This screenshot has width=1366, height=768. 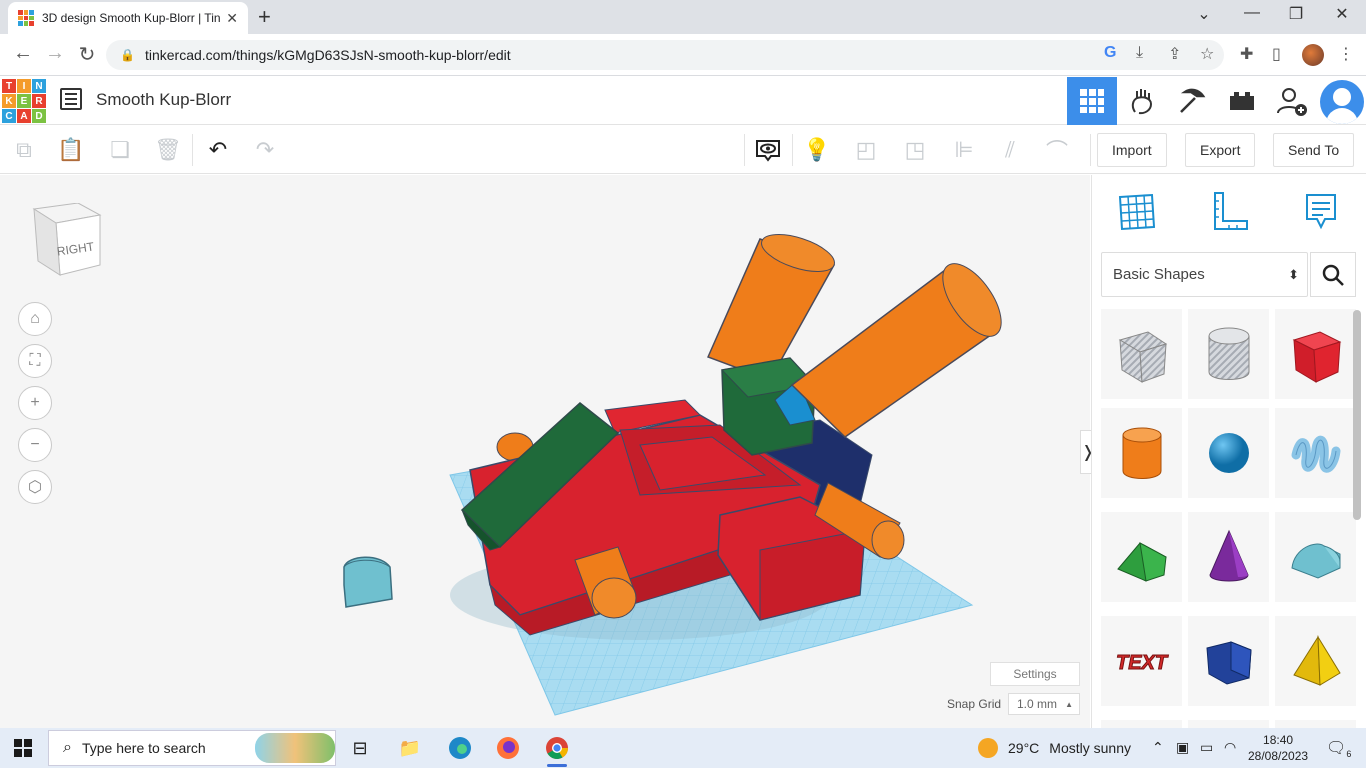 I want to click on share-icon: ⇪, so click(x=1174, y=54).